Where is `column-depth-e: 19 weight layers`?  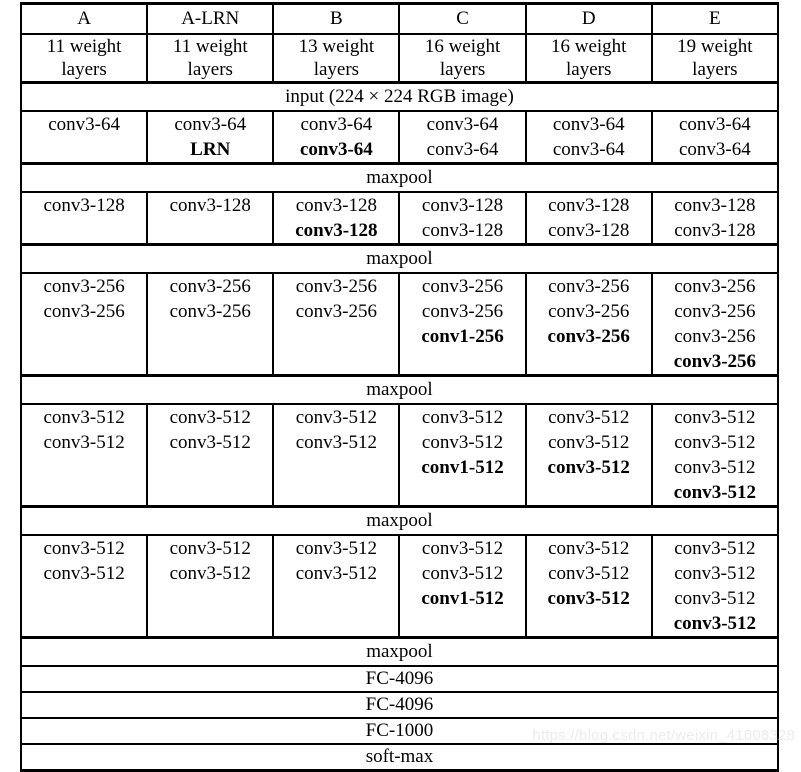
column-depth-e: 19 weight layers is located at coordinates (714, 58).